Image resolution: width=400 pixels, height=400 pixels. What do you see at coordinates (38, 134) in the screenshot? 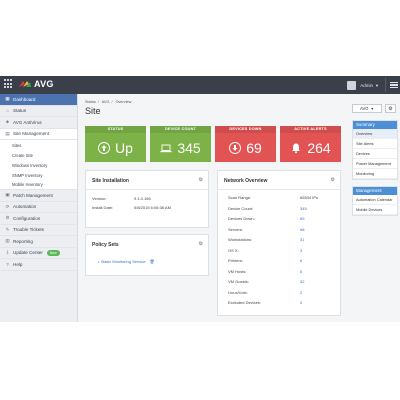
I see `sidebar-item-site-management: ▤ Site Management` at bounding box center [38, 134].